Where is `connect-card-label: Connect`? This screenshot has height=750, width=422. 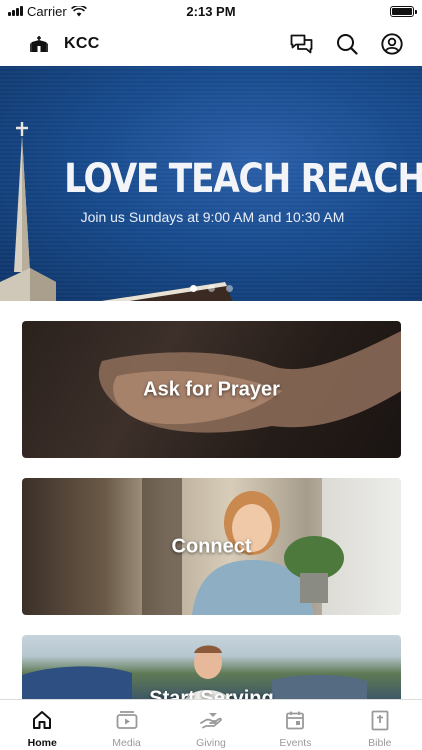 connect-card-label: Connect is located at coordinates (211, 546).